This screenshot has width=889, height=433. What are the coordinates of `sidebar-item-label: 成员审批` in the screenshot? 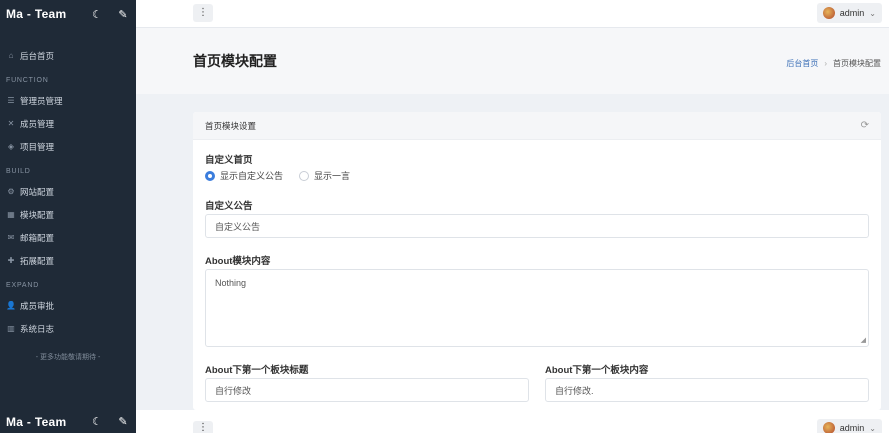 It's located at (37, 305).